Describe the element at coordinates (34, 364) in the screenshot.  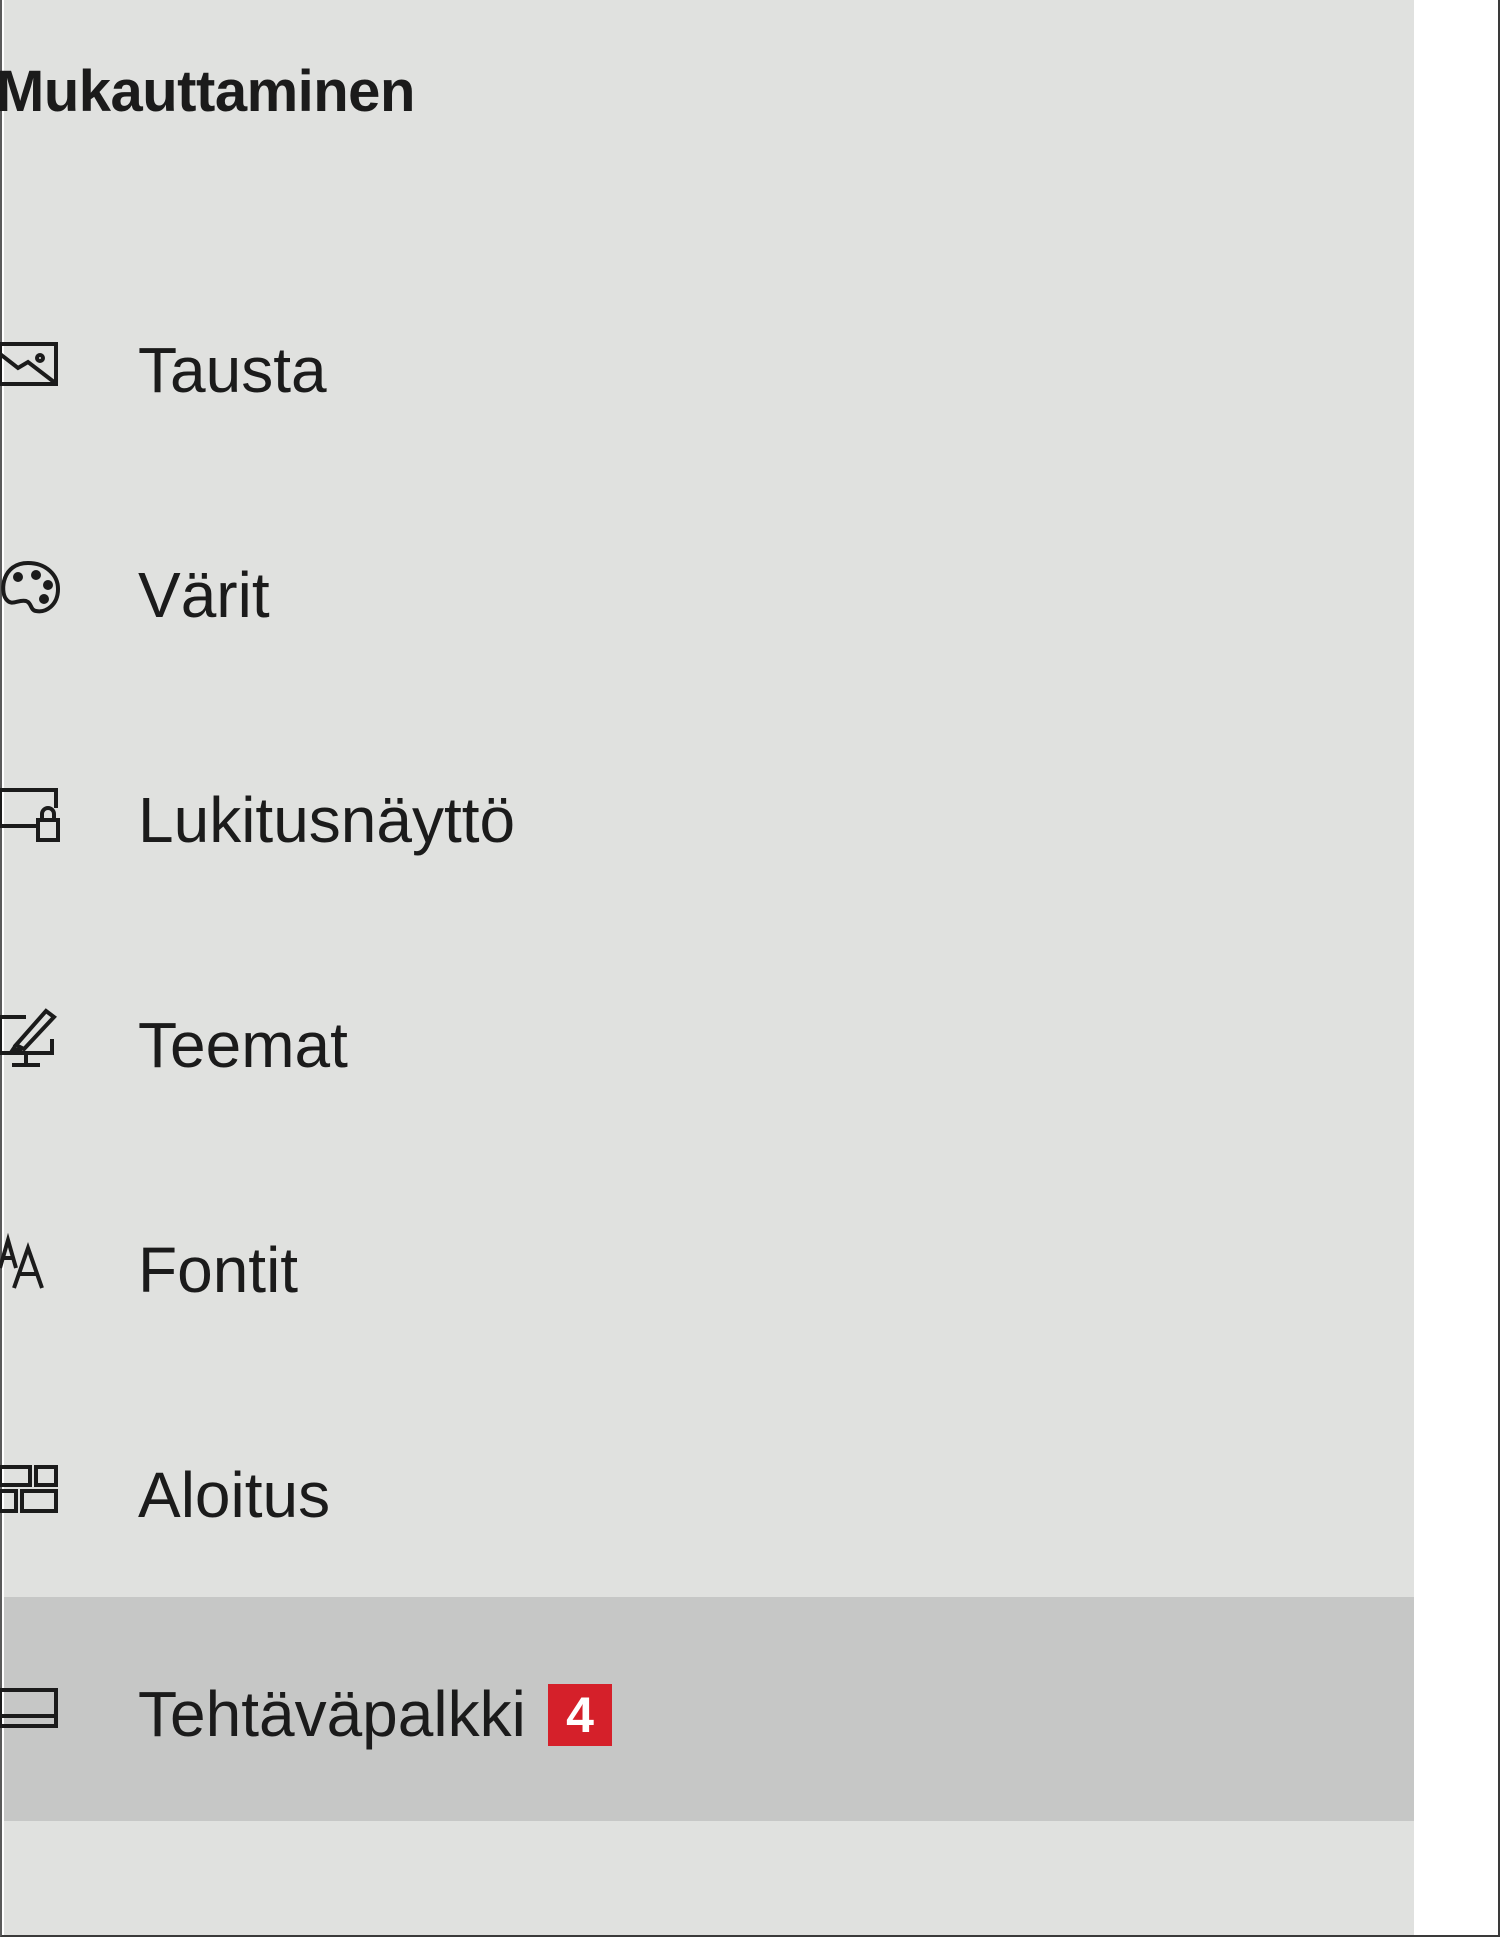
I see `background-picture-icon` at that location.